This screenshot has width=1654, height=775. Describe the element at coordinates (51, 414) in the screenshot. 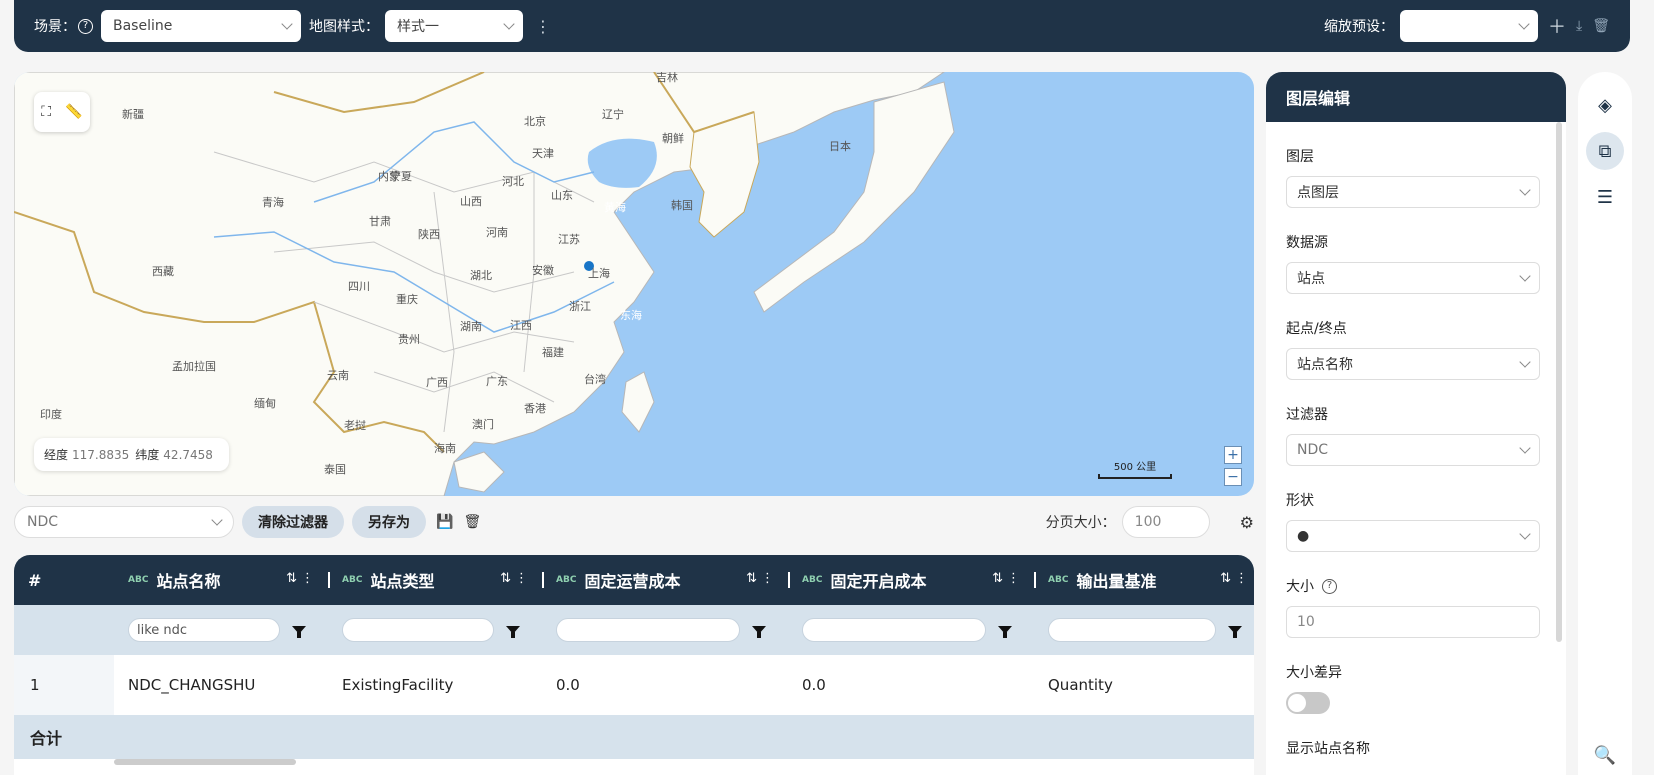

I see `map-place-label: 印度` at that location.